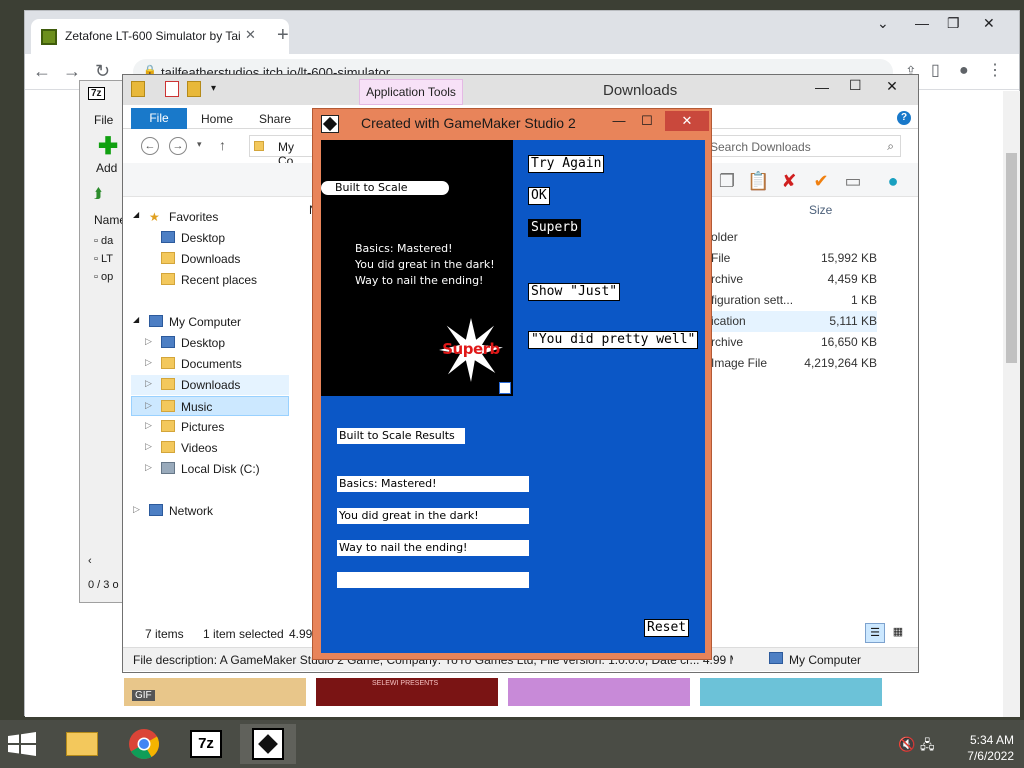  What do you see at coordinates (787, 300) in the screenshot?
I see `file-row: figuration sett... 1 KB` at bounding box center [787, 300].